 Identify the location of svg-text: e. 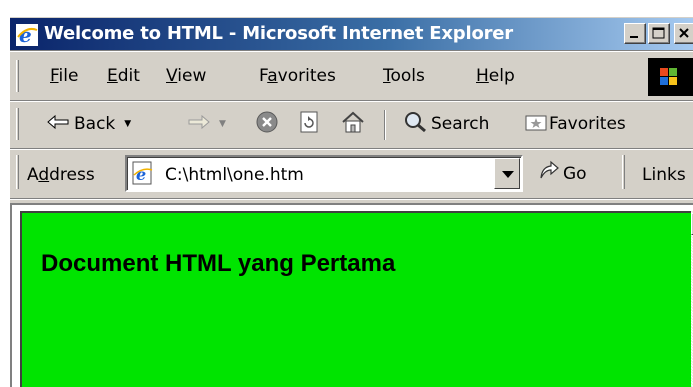
(141, 174).